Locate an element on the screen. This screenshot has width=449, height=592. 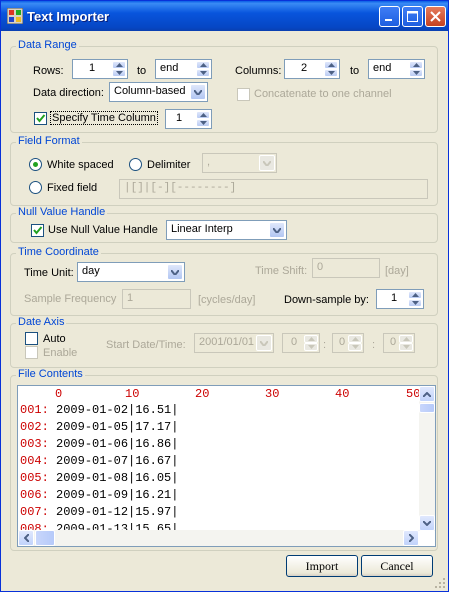
line-text: 2009-01-12|15.97| is located at coordinates (113, 512).